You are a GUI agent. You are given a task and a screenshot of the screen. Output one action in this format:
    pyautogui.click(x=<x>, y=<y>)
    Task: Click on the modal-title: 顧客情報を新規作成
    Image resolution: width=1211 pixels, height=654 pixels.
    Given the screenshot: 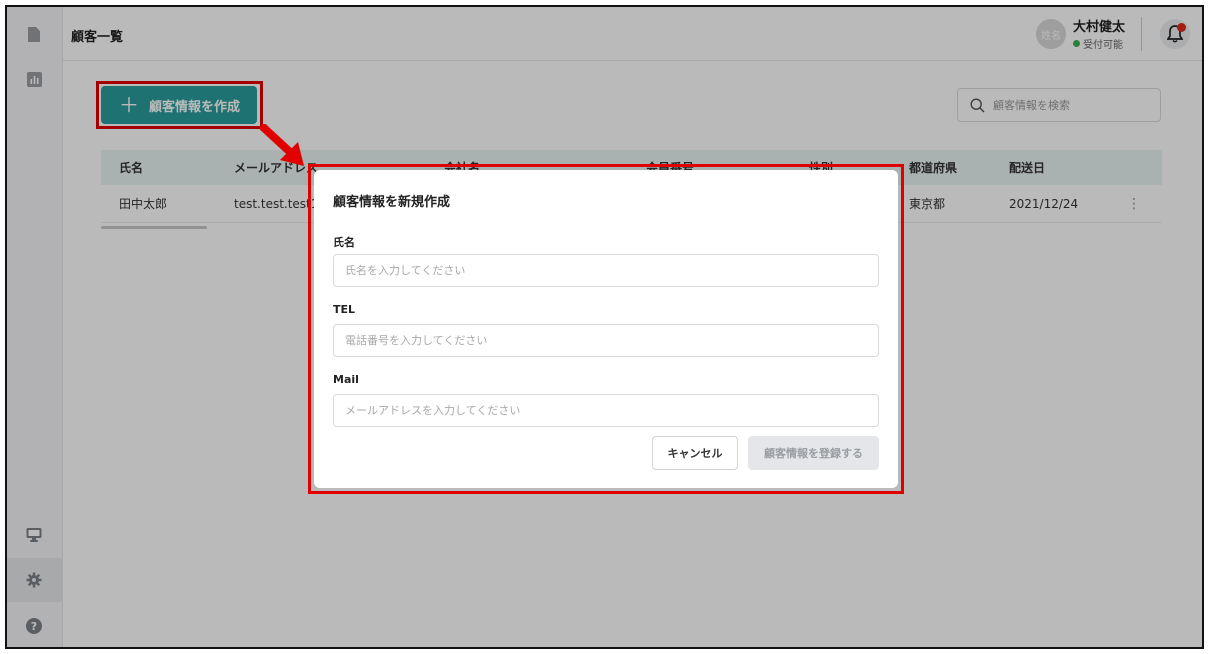 What is the action you would take?
    pyautogui.click(x=392, y=202)
    